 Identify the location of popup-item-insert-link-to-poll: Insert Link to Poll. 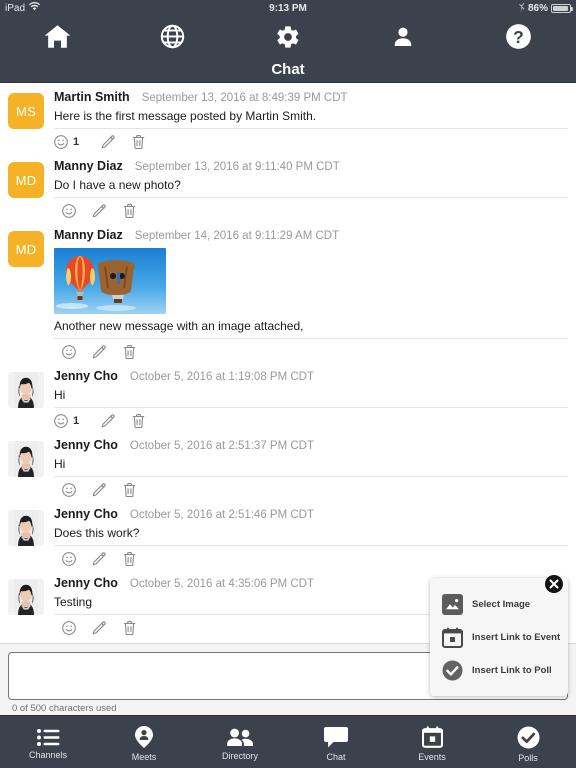
(499, 670).